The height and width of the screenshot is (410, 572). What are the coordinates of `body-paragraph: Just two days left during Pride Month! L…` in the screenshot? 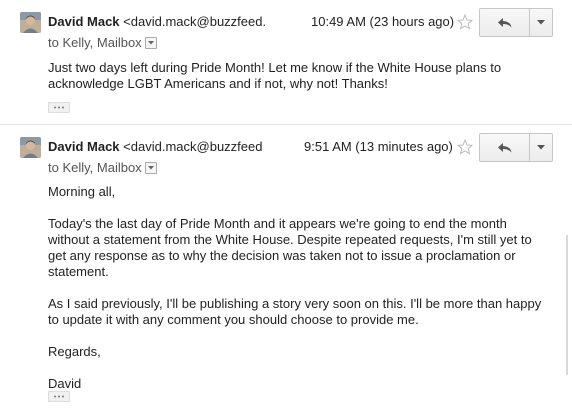 It's located at (275, 75).